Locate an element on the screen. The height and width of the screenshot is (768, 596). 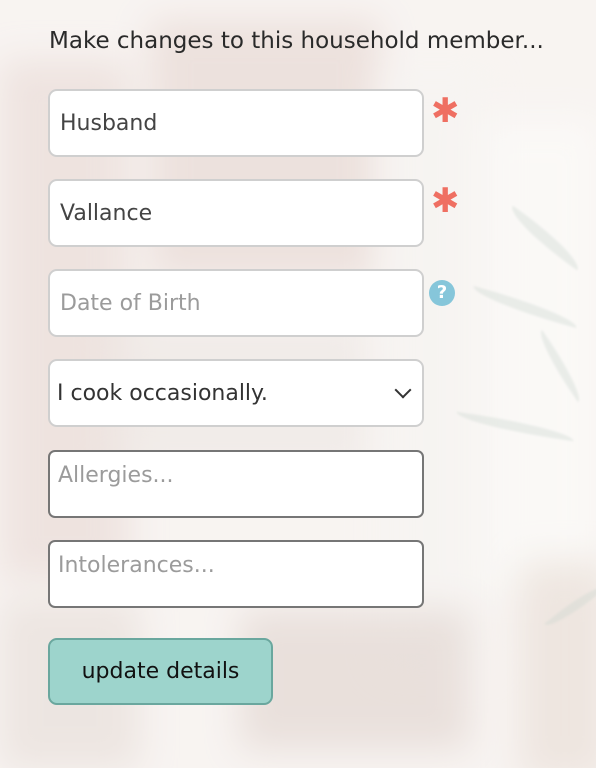
first-name-input is located at coordinates (236, 123).